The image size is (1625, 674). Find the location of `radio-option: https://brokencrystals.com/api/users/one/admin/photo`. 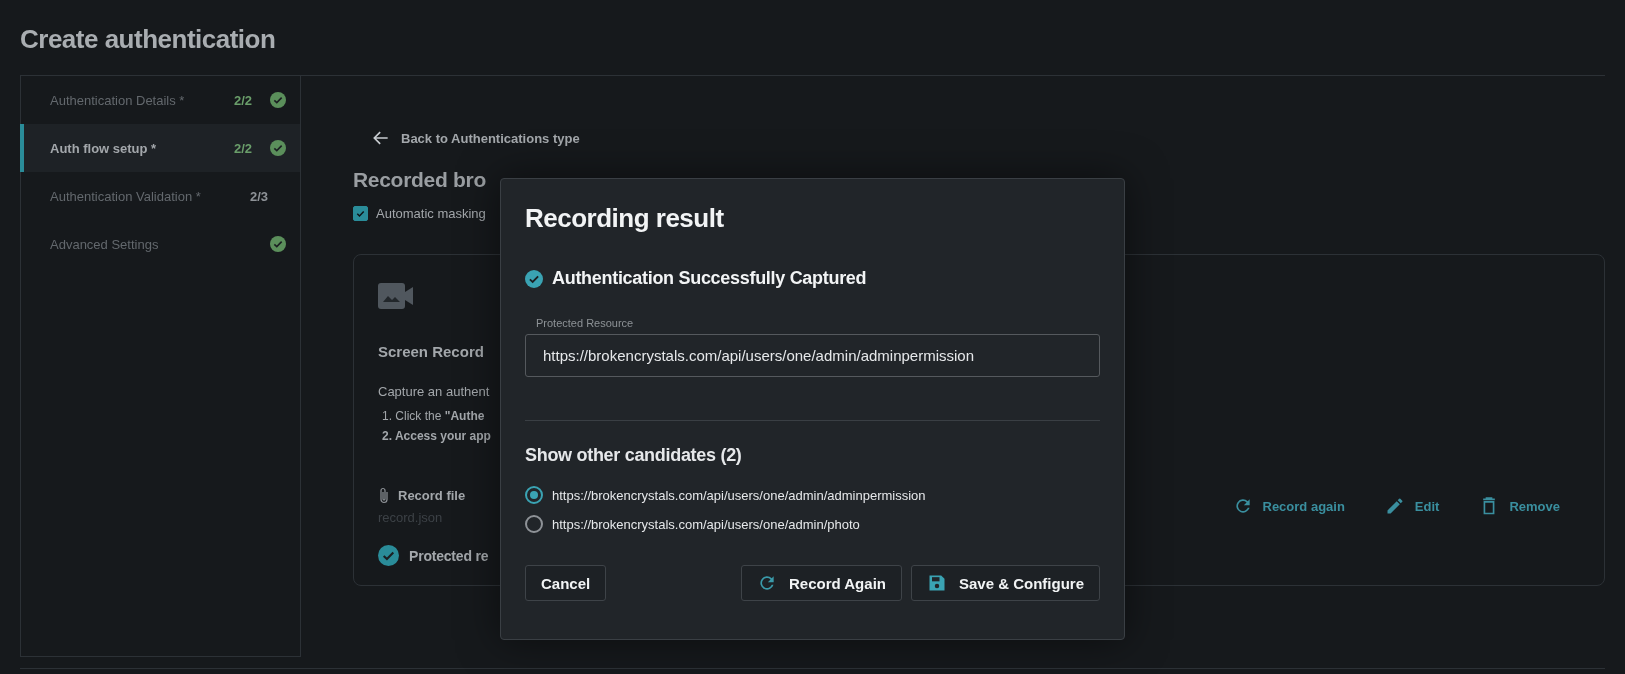

radio-option: https://brokencrystals.com/api/users/one/admin/photo is located at coordinates (692, 524).